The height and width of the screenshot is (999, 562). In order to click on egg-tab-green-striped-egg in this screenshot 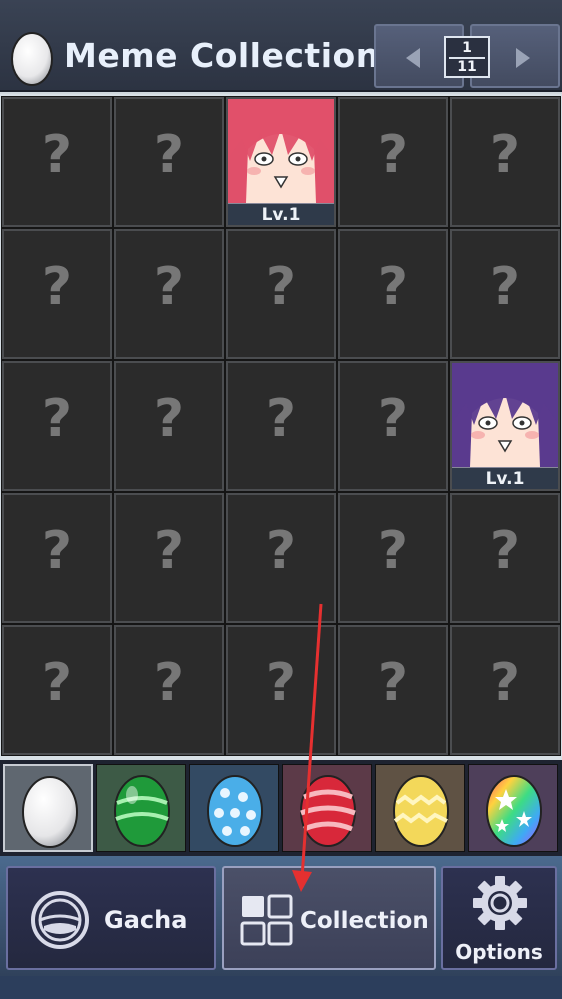, I will do `click(141, 808)`.